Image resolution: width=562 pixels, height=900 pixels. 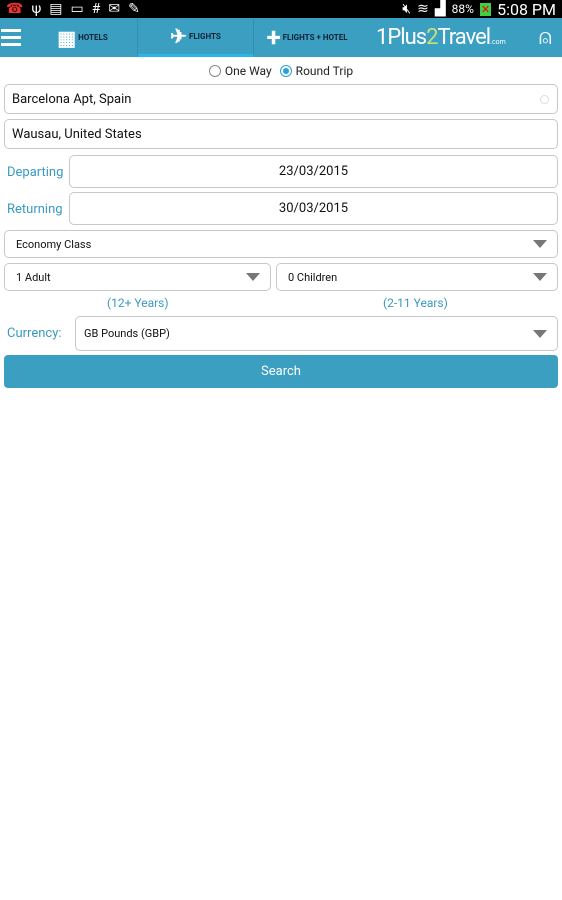 What do you see at coordinates (96, 9) in the screenshot?
I see `hash-icon: #` at bounding box center [96, 9].